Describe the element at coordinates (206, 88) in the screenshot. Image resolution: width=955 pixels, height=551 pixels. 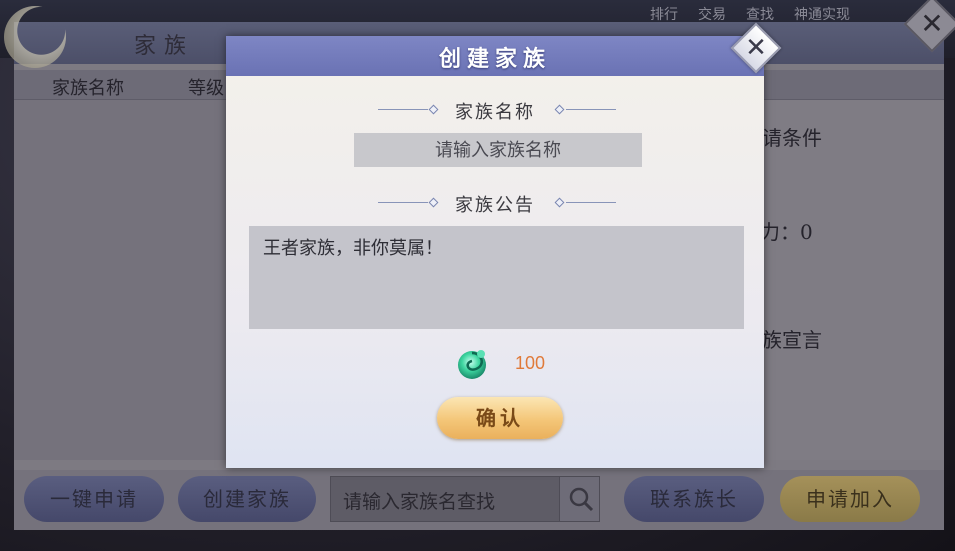
I see `column-level: 等级` at that location.